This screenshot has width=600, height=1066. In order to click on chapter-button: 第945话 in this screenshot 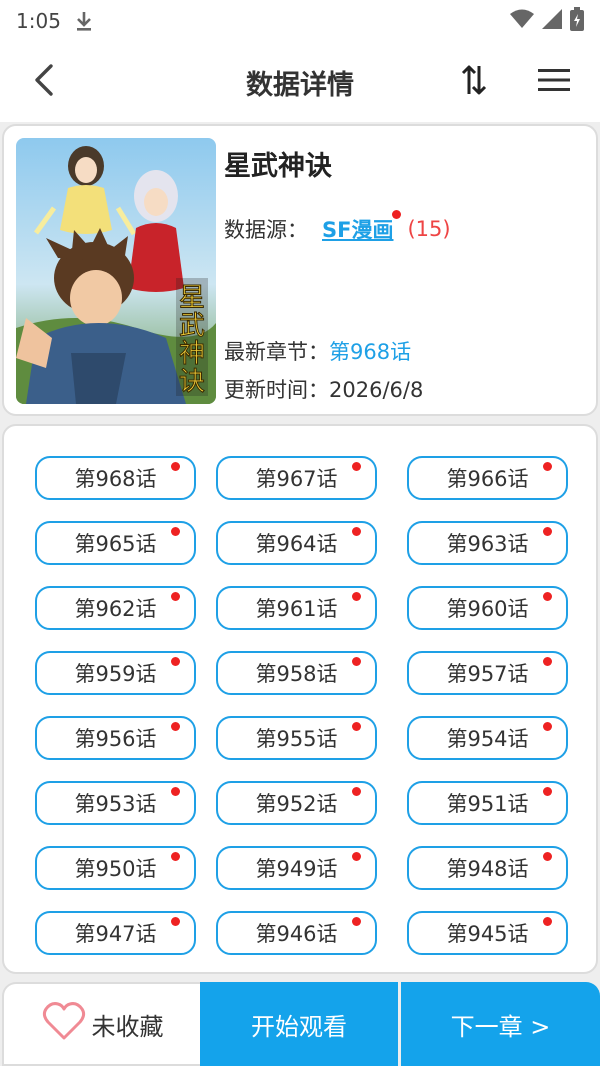, I will do `click(487, 933)`.